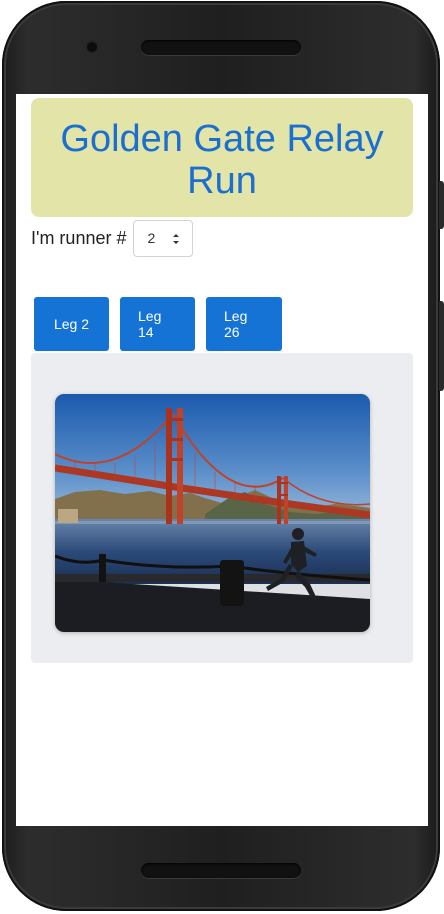 The image size is (444, 914). What do you see at coordinates (163, 238) in the screenshot?
I see `runner-number-select: 2` at bounding box center [163, 238].